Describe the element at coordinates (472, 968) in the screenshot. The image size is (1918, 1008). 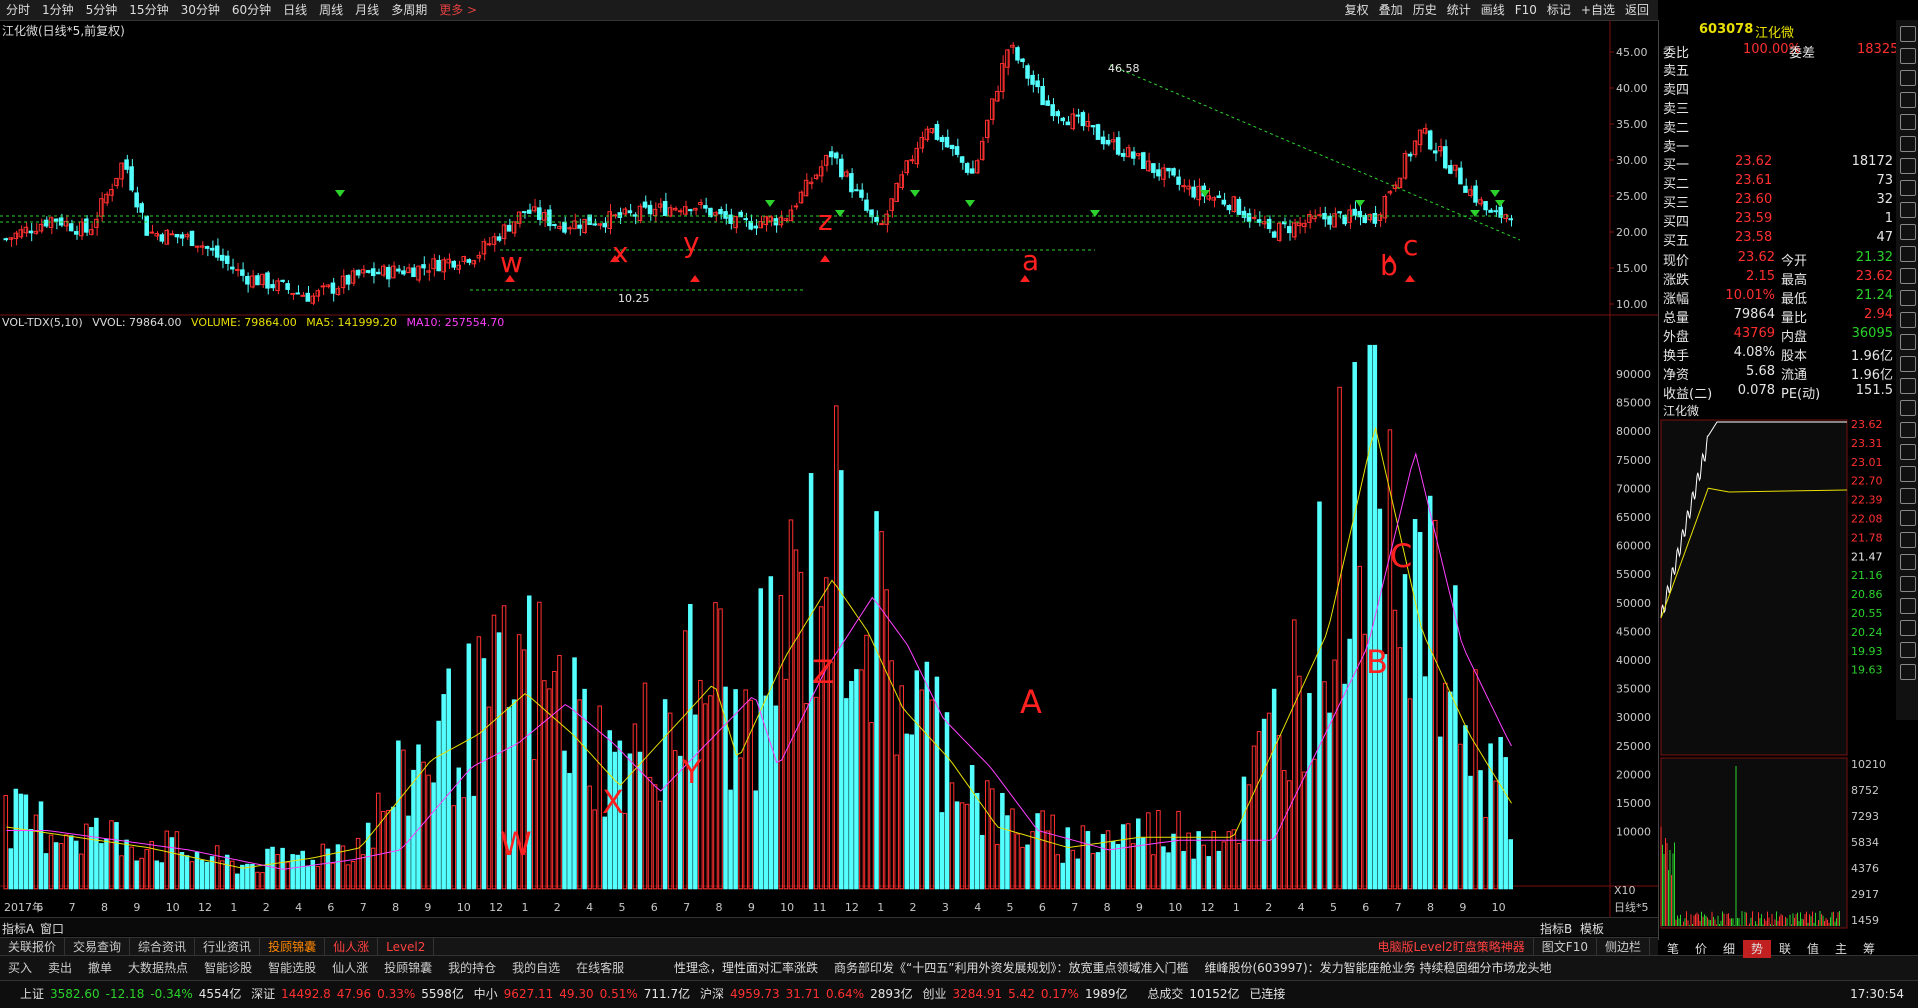
I see `btn-holdings: 我的持仓` at that location.